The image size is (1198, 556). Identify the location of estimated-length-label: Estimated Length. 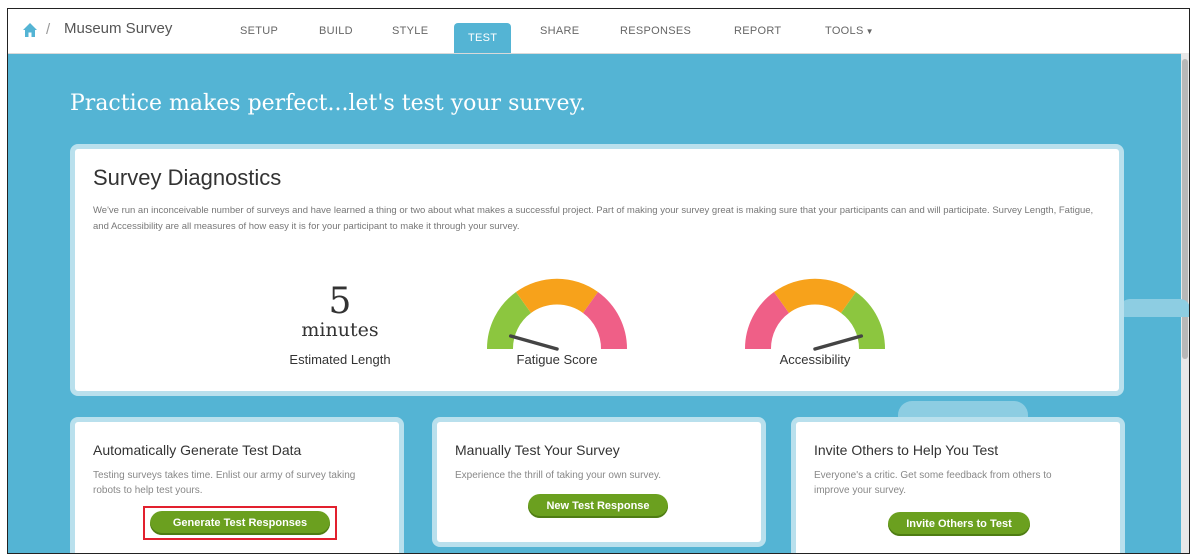
(340, 359).